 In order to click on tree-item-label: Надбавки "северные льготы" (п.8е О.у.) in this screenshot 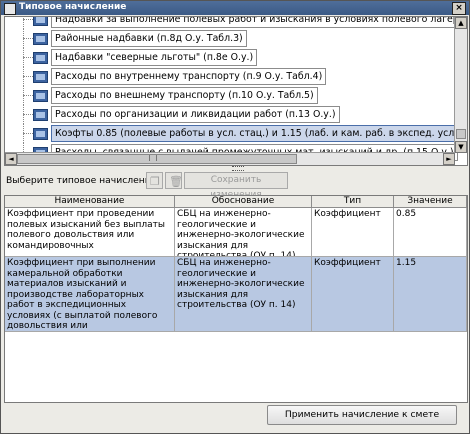, I will do `click(154, 57)`.